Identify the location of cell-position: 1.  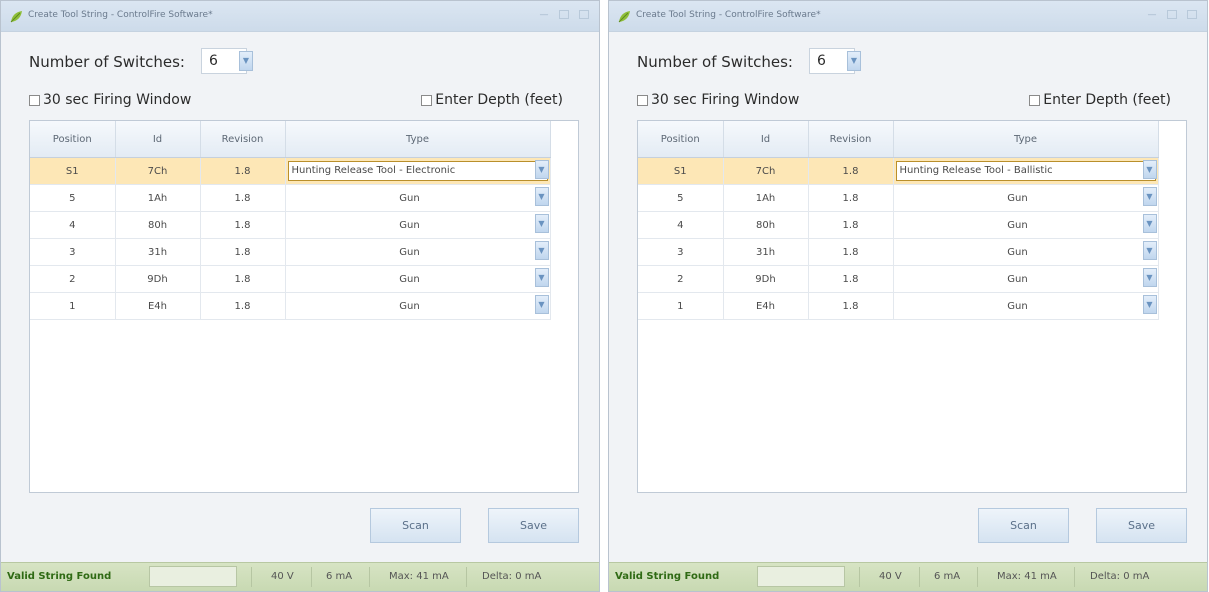
(73, 306).